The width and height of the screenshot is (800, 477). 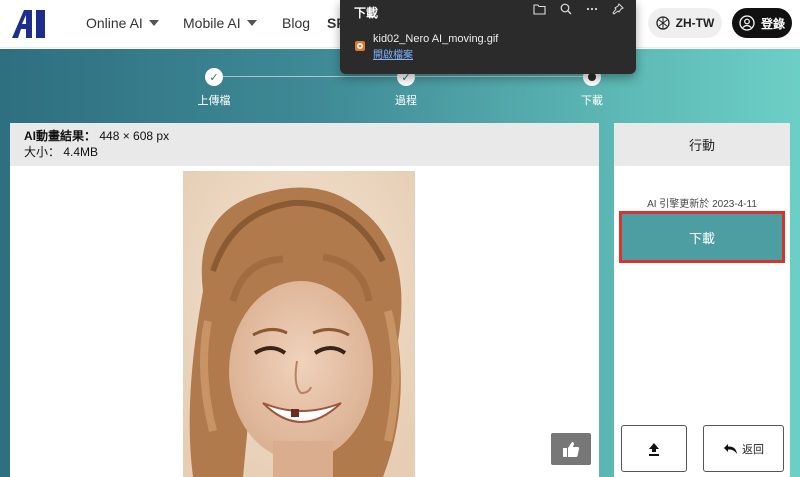 I want to click on result-label: AI動畫結果：, so click(x=60, y=136).